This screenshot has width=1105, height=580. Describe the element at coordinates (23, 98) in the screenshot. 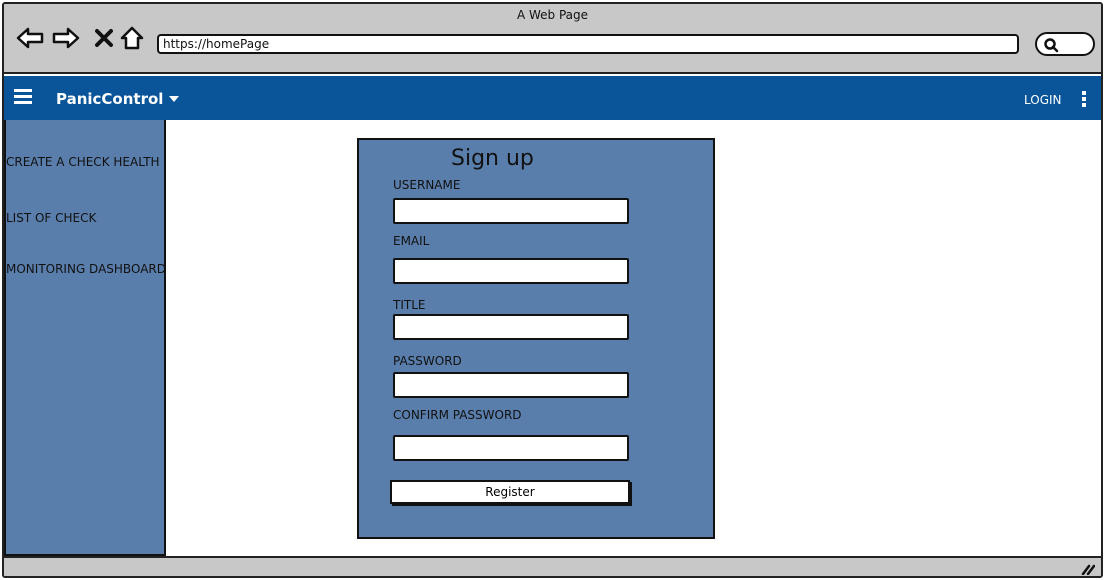

I see `menu-icon` at that location.